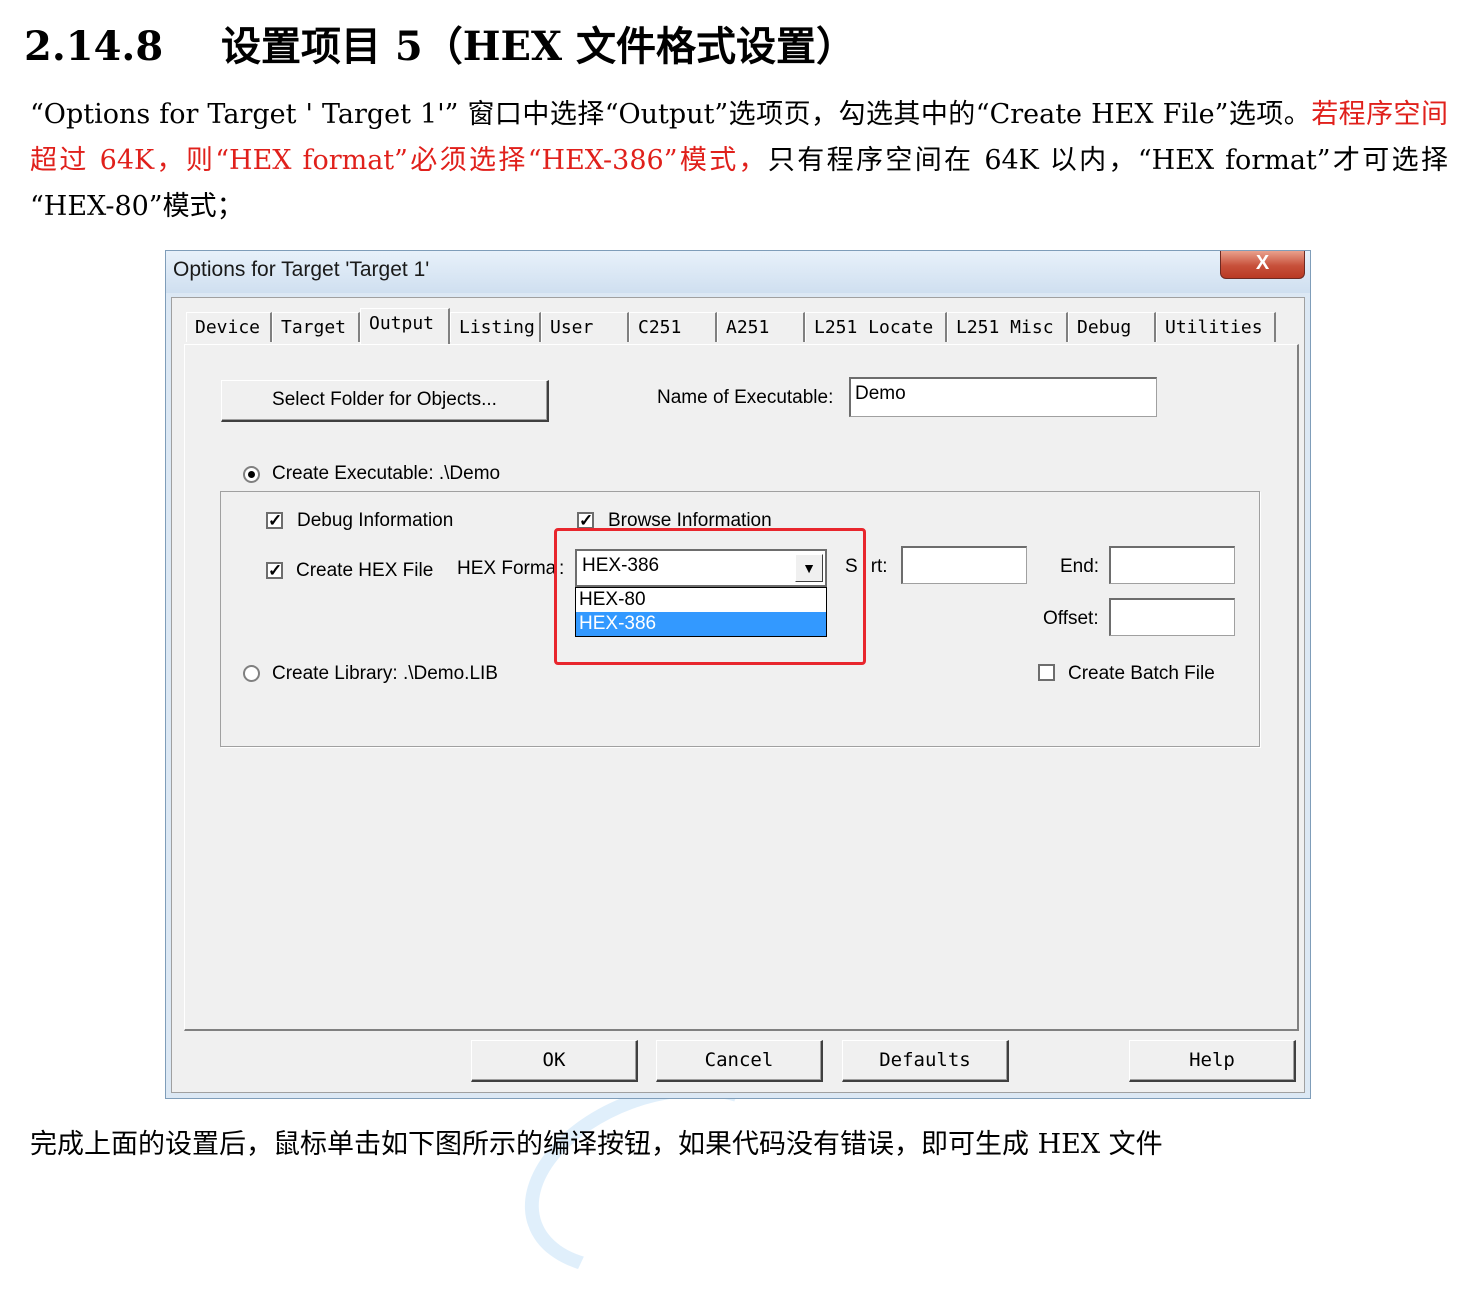  Describe the element at coordinates (316, 327) in the screenshot. I see `tab-target: Target` at that location.